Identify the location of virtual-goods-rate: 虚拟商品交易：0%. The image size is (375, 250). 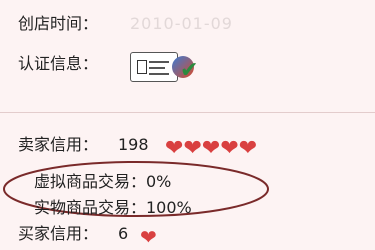
(103, 181).